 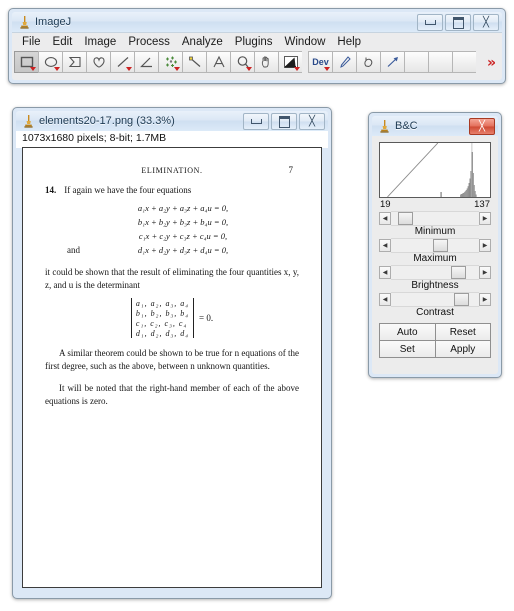 I want to click on minimum-slider-thumb, so click(x=406, y=218).